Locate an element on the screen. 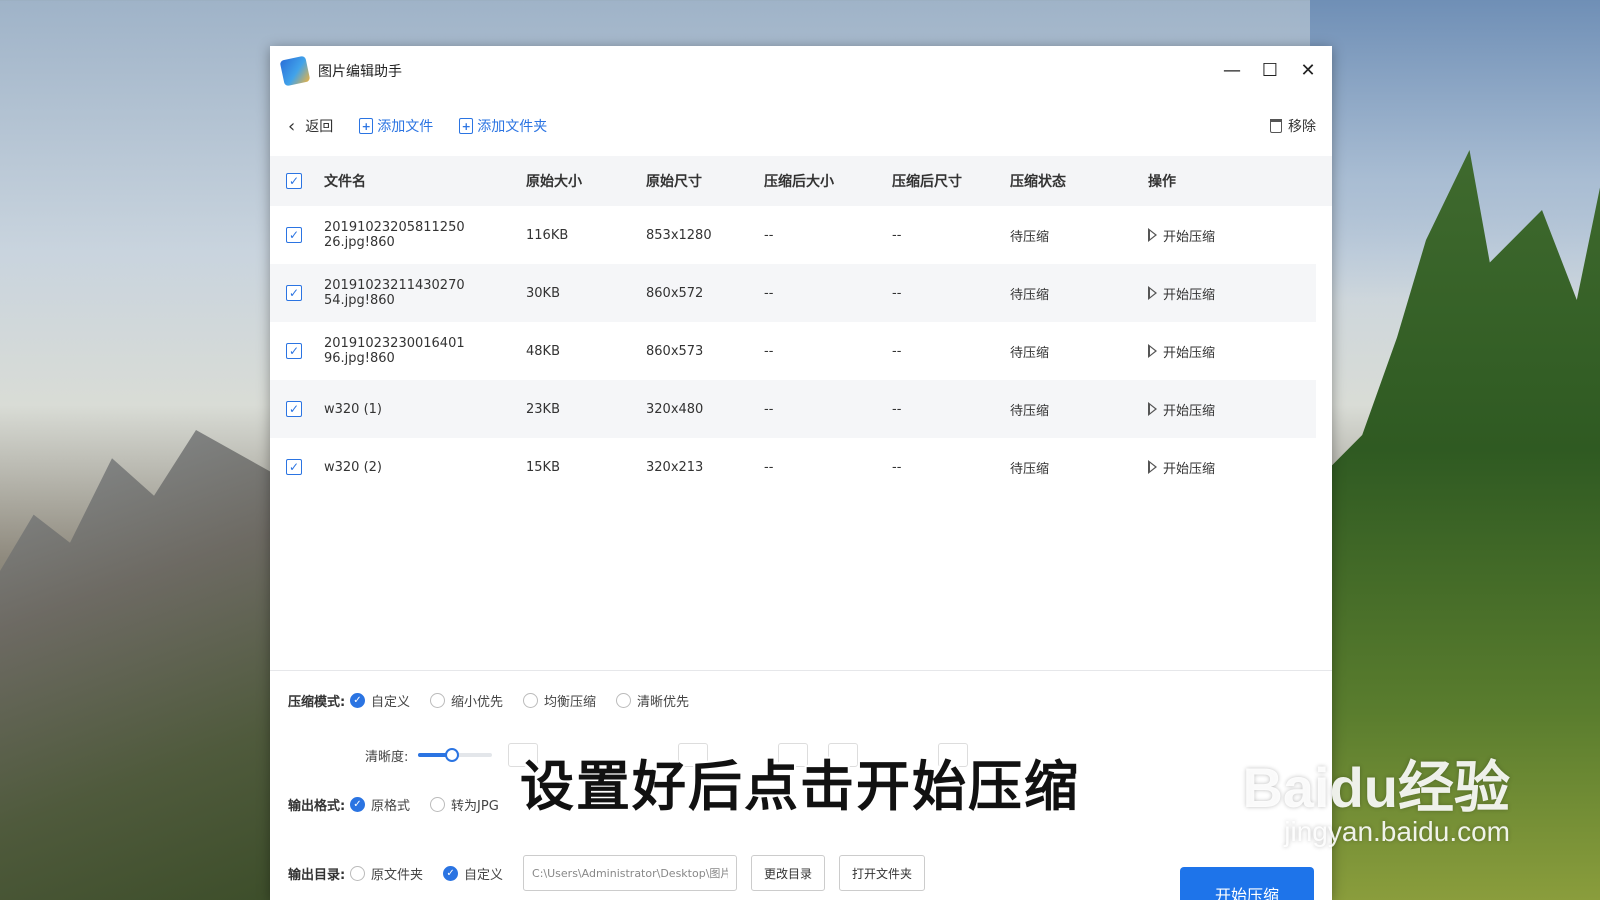  cell-orig-size: 116KB is located at coordinates (547, 235).